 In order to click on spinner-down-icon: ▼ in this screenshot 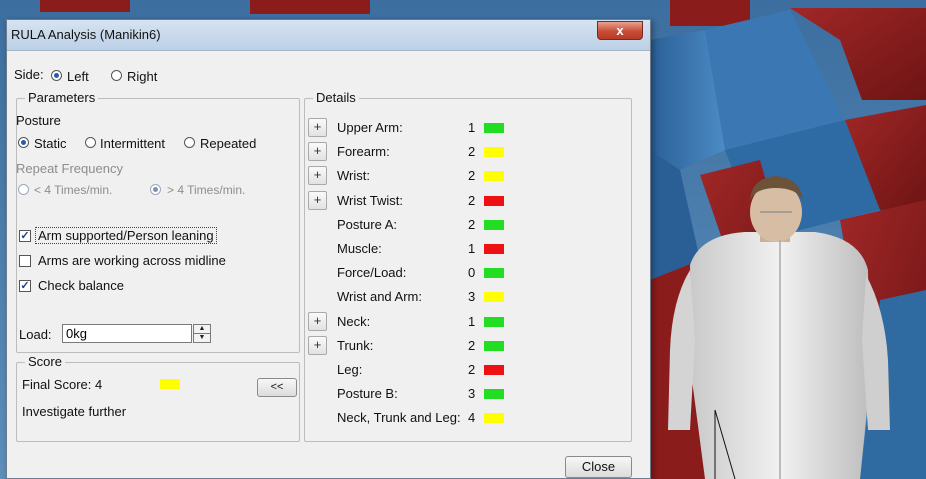, I will do `click(202, 338)`.